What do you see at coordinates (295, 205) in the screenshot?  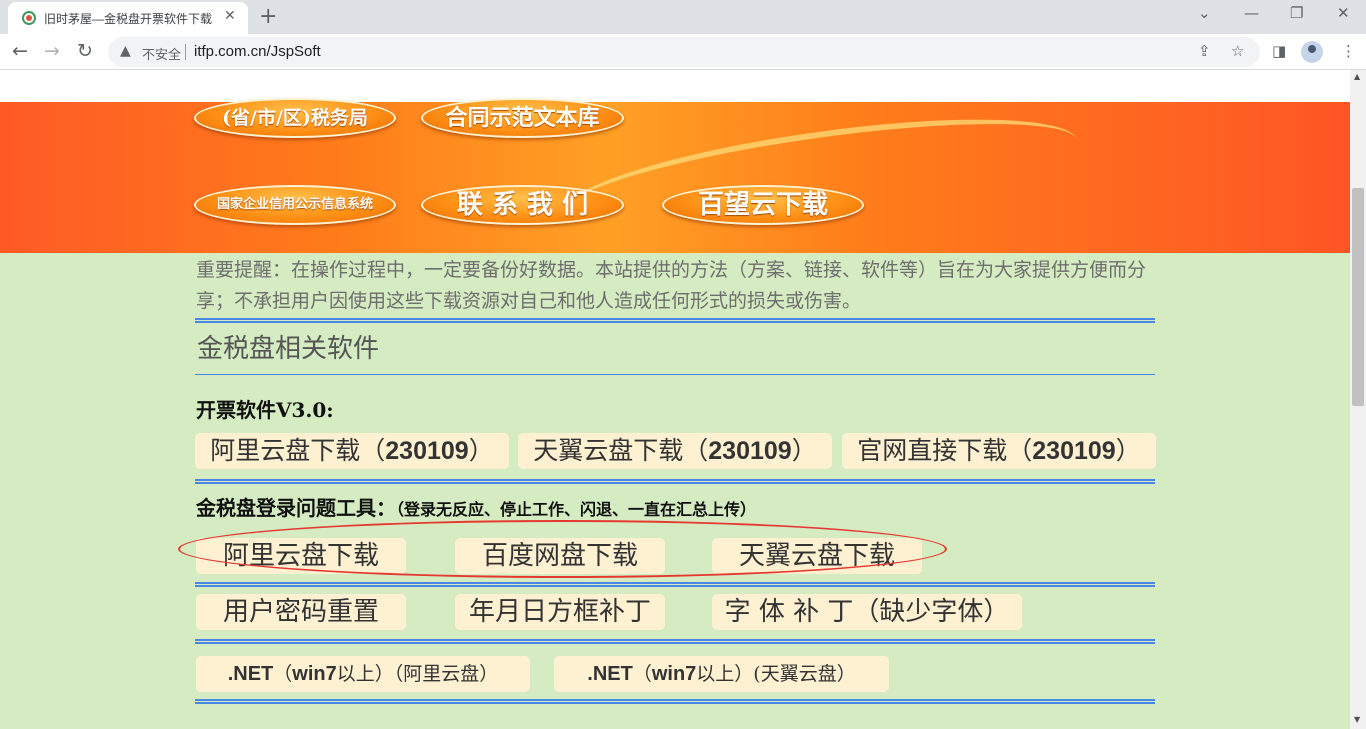 I see `credit-system-button: 国家企业信用公示信息系统` at bounding box center [295, 205].